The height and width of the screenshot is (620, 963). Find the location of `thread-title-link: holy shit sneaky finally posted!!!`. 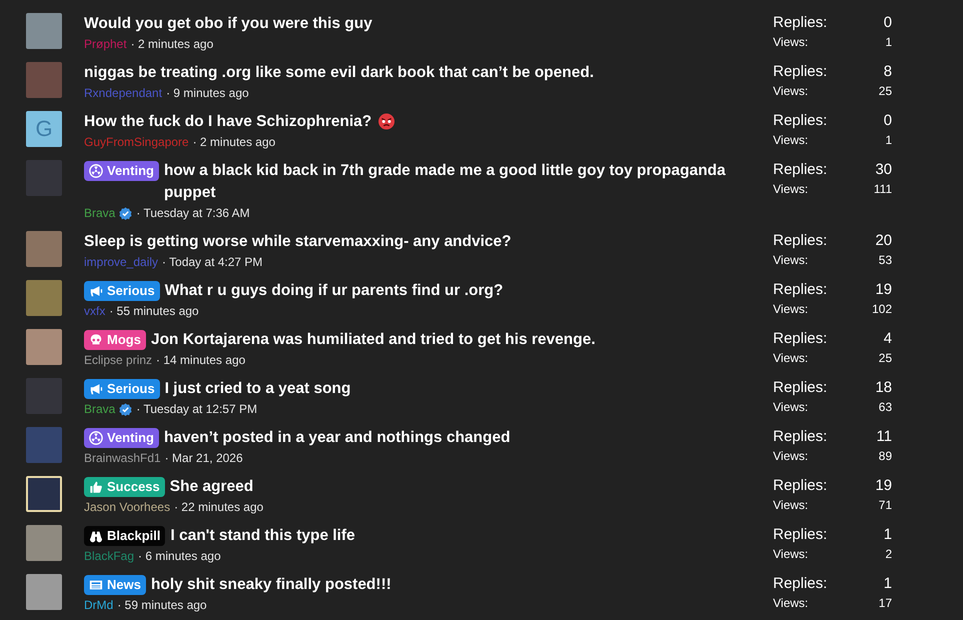

thread-title-link: holy shit sneaky finally posted!!! is located at coordinates (271, 585).